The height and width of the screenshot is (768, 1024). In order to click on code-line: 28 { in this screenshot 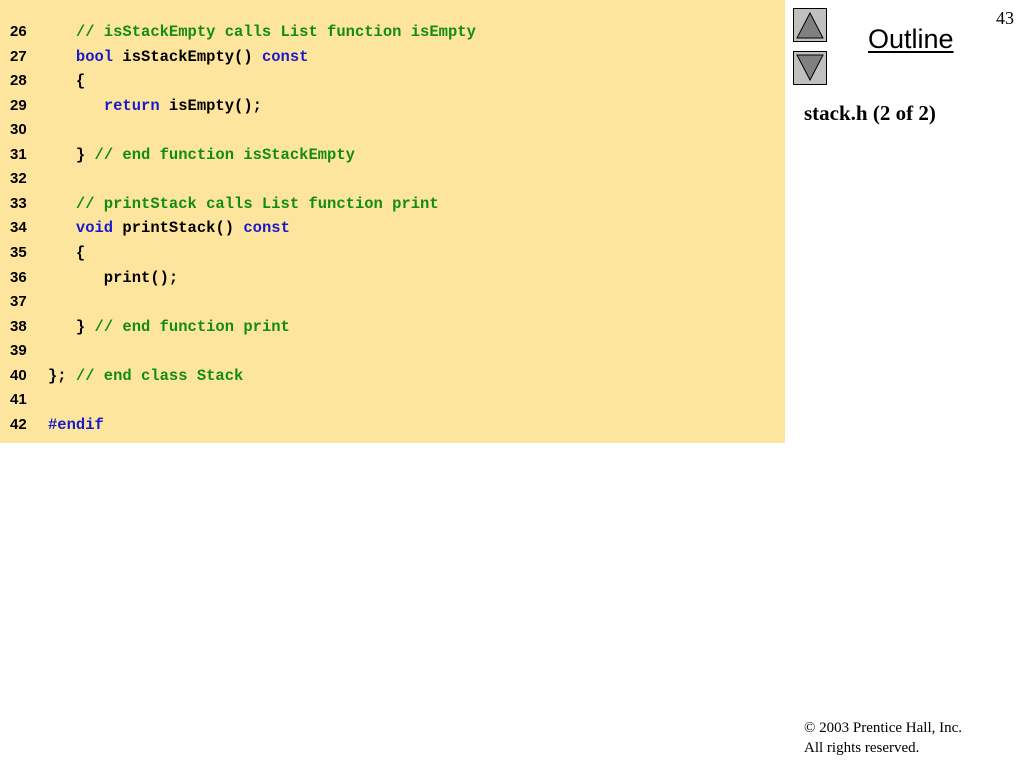, I will do `click(392, 83)`.